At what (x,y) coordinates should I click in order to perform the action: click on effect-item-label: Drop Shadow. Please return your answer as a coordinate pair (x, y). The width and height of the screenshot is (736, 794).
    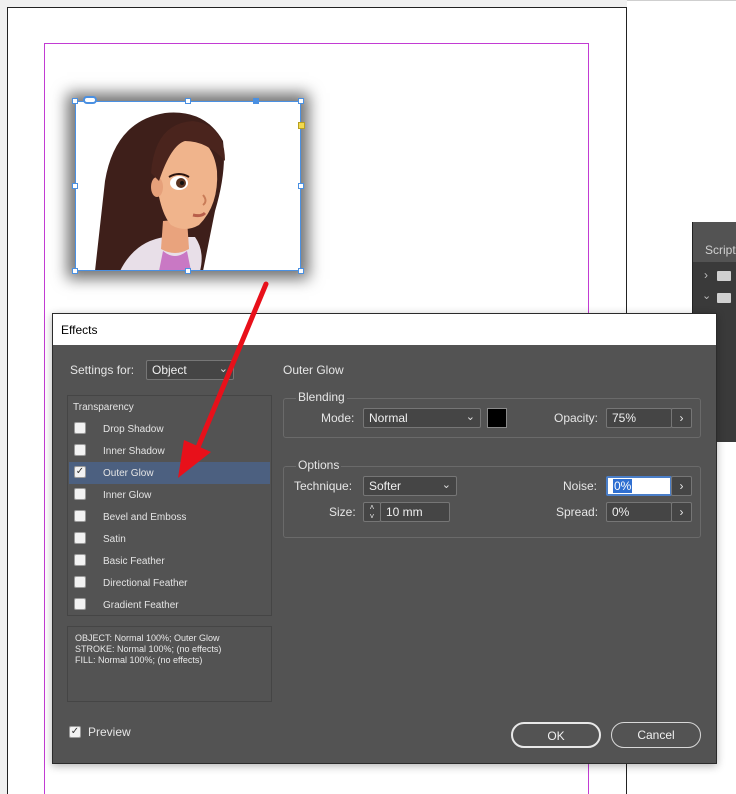
    Looking at the image, I should click on (133, 429).